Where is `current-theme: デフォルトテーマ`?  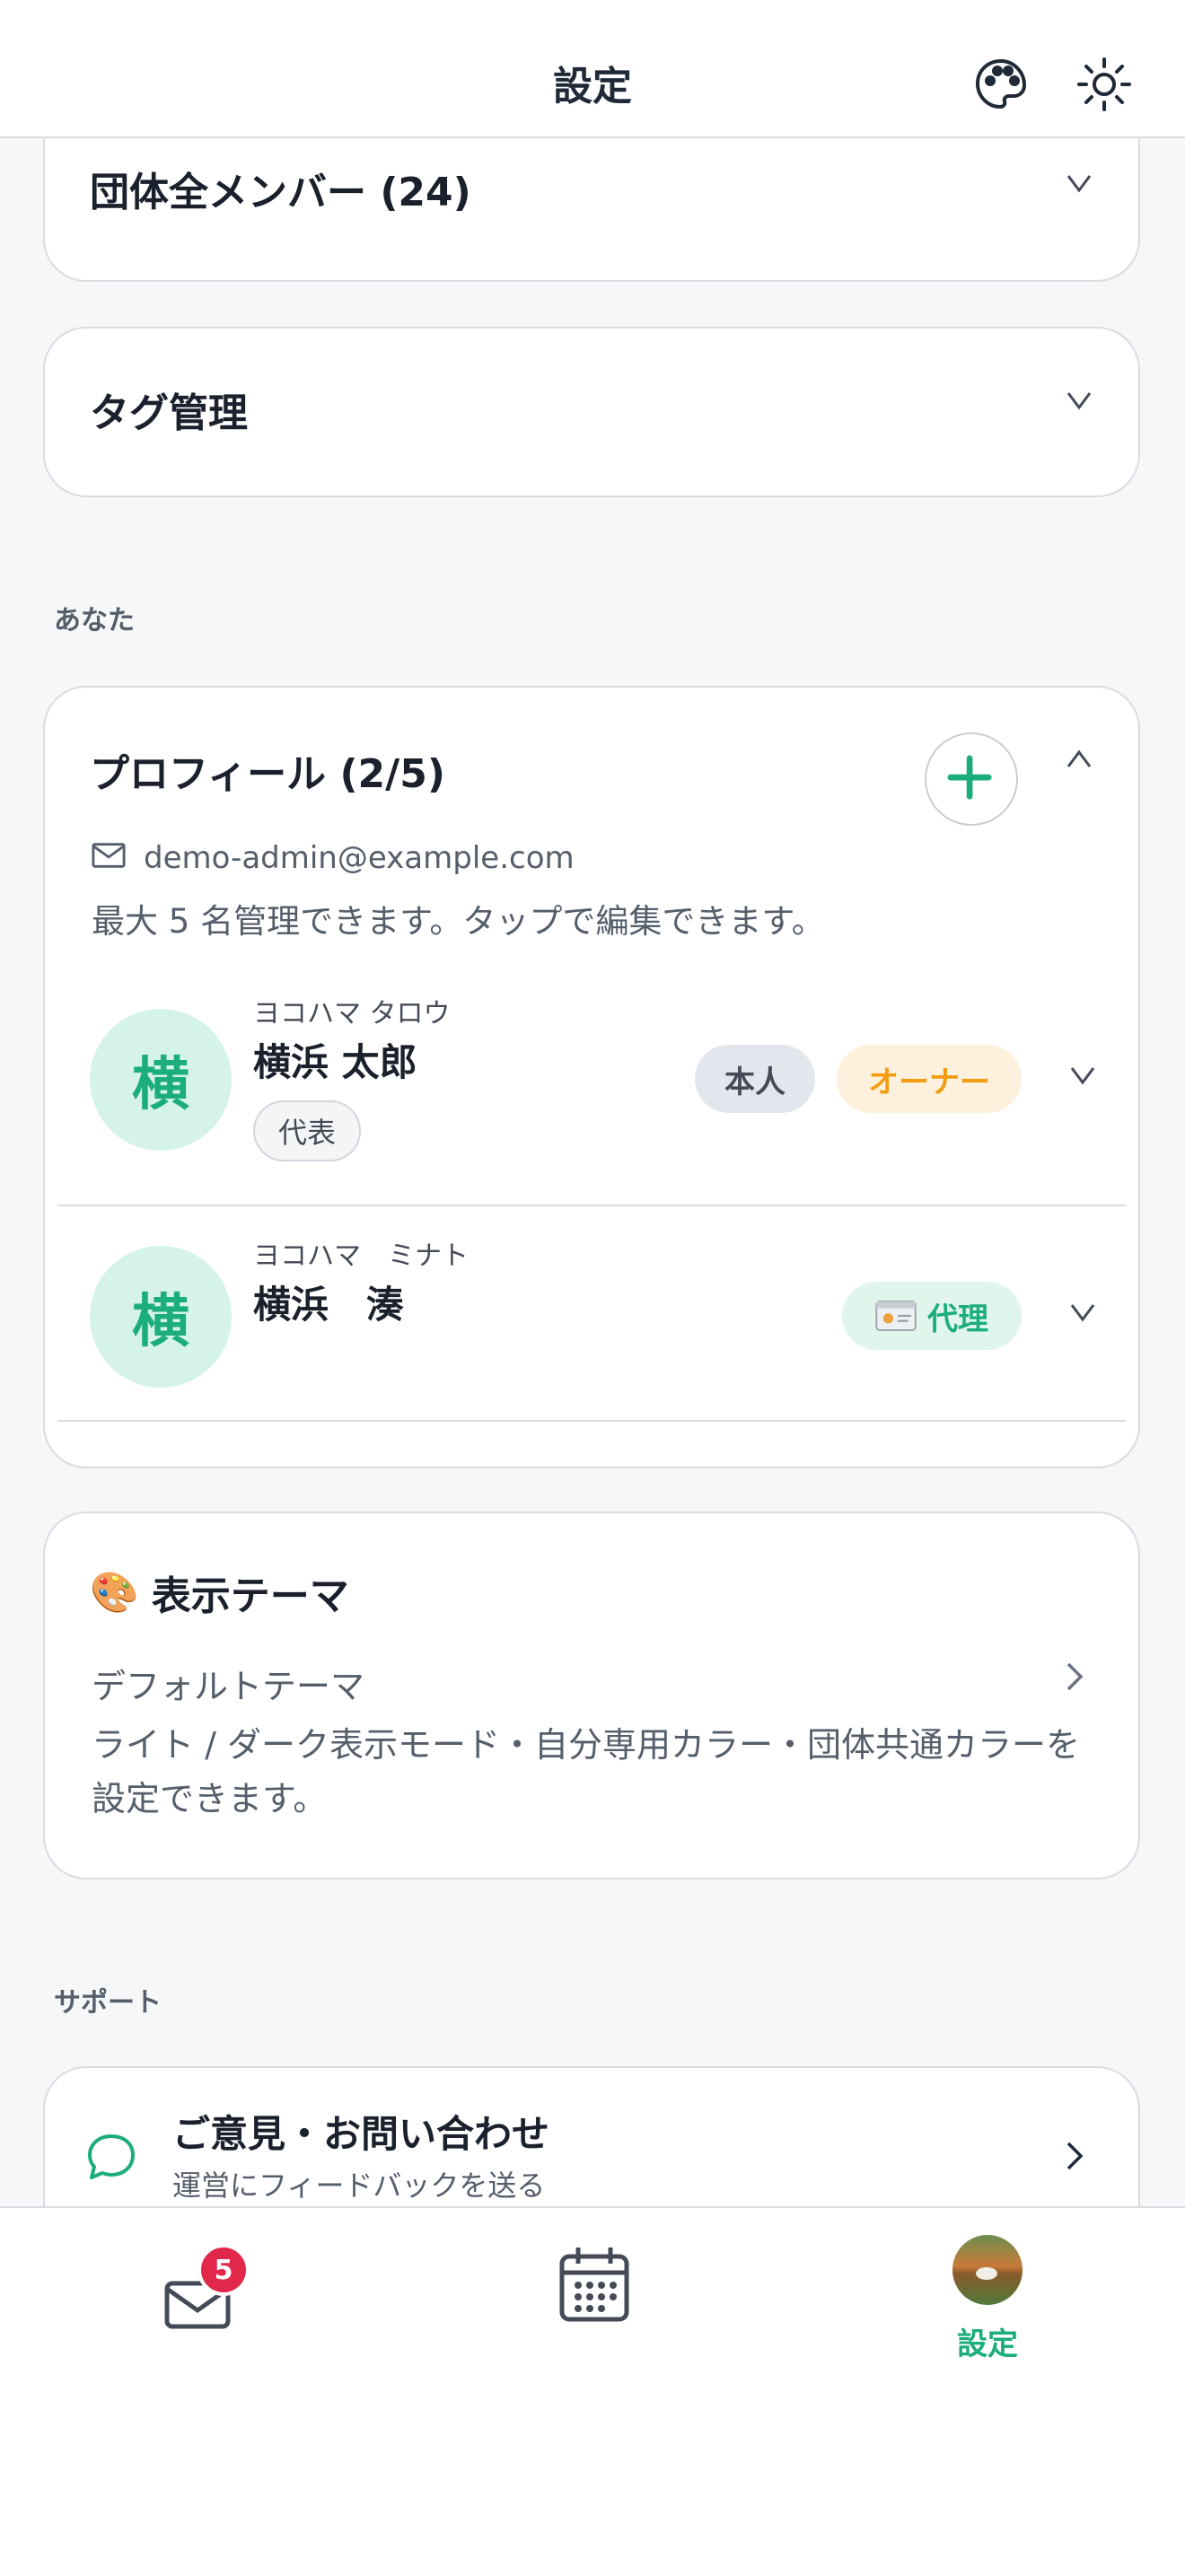 current-theme: デフォルトテーマ is located at coordinates (228, 1686).